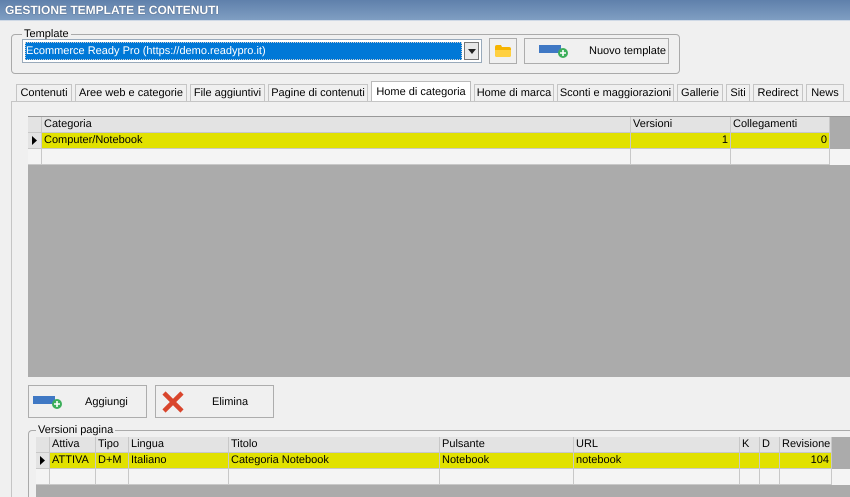 This screenshot has height=497, width=850. I want to click on folder-button, so click(503, 51).